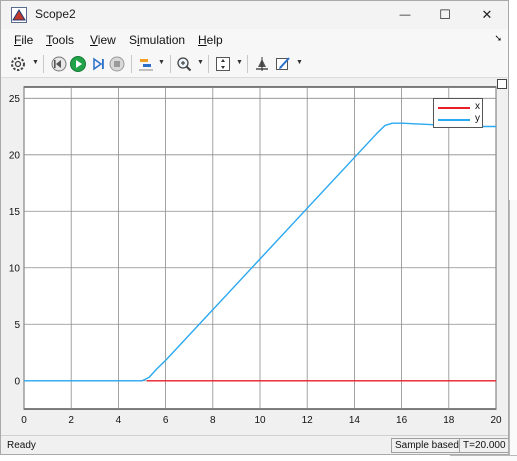 Image resolution: width=517 pixels, height=461 pixels. I want to click on zoom-dropdown-icon: ▼, so click(200, 62).